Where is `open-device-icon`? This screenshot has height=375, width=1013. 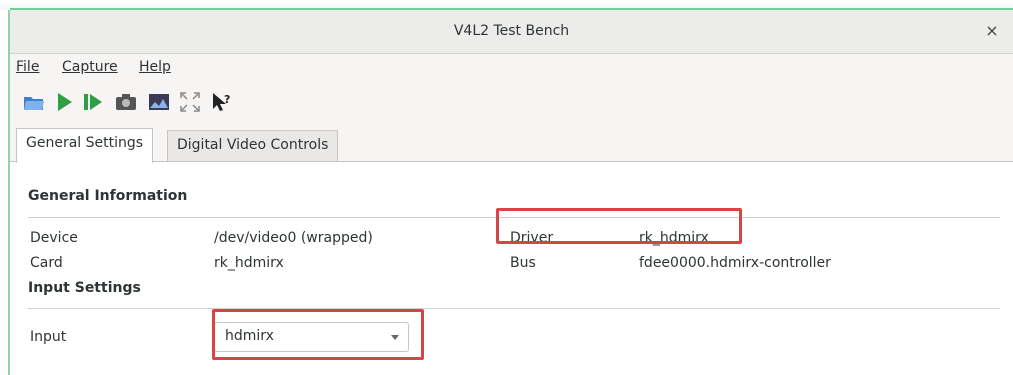 open-device-icon is located at coordinates (34, 102).